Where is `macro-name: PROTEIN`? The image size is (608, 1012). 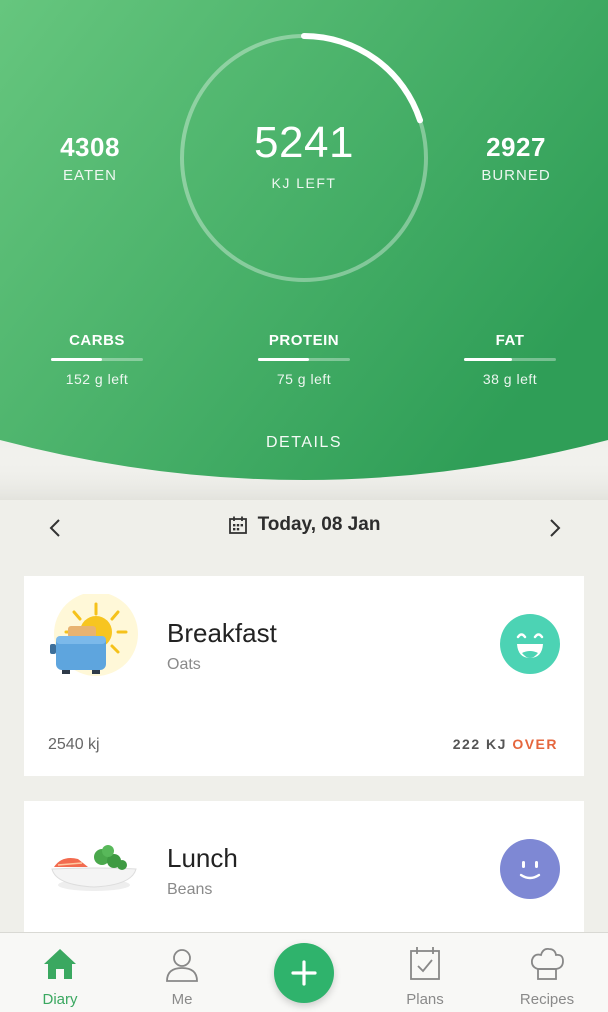 macro-name: PROTEIN is located at coordinates (304, 340).